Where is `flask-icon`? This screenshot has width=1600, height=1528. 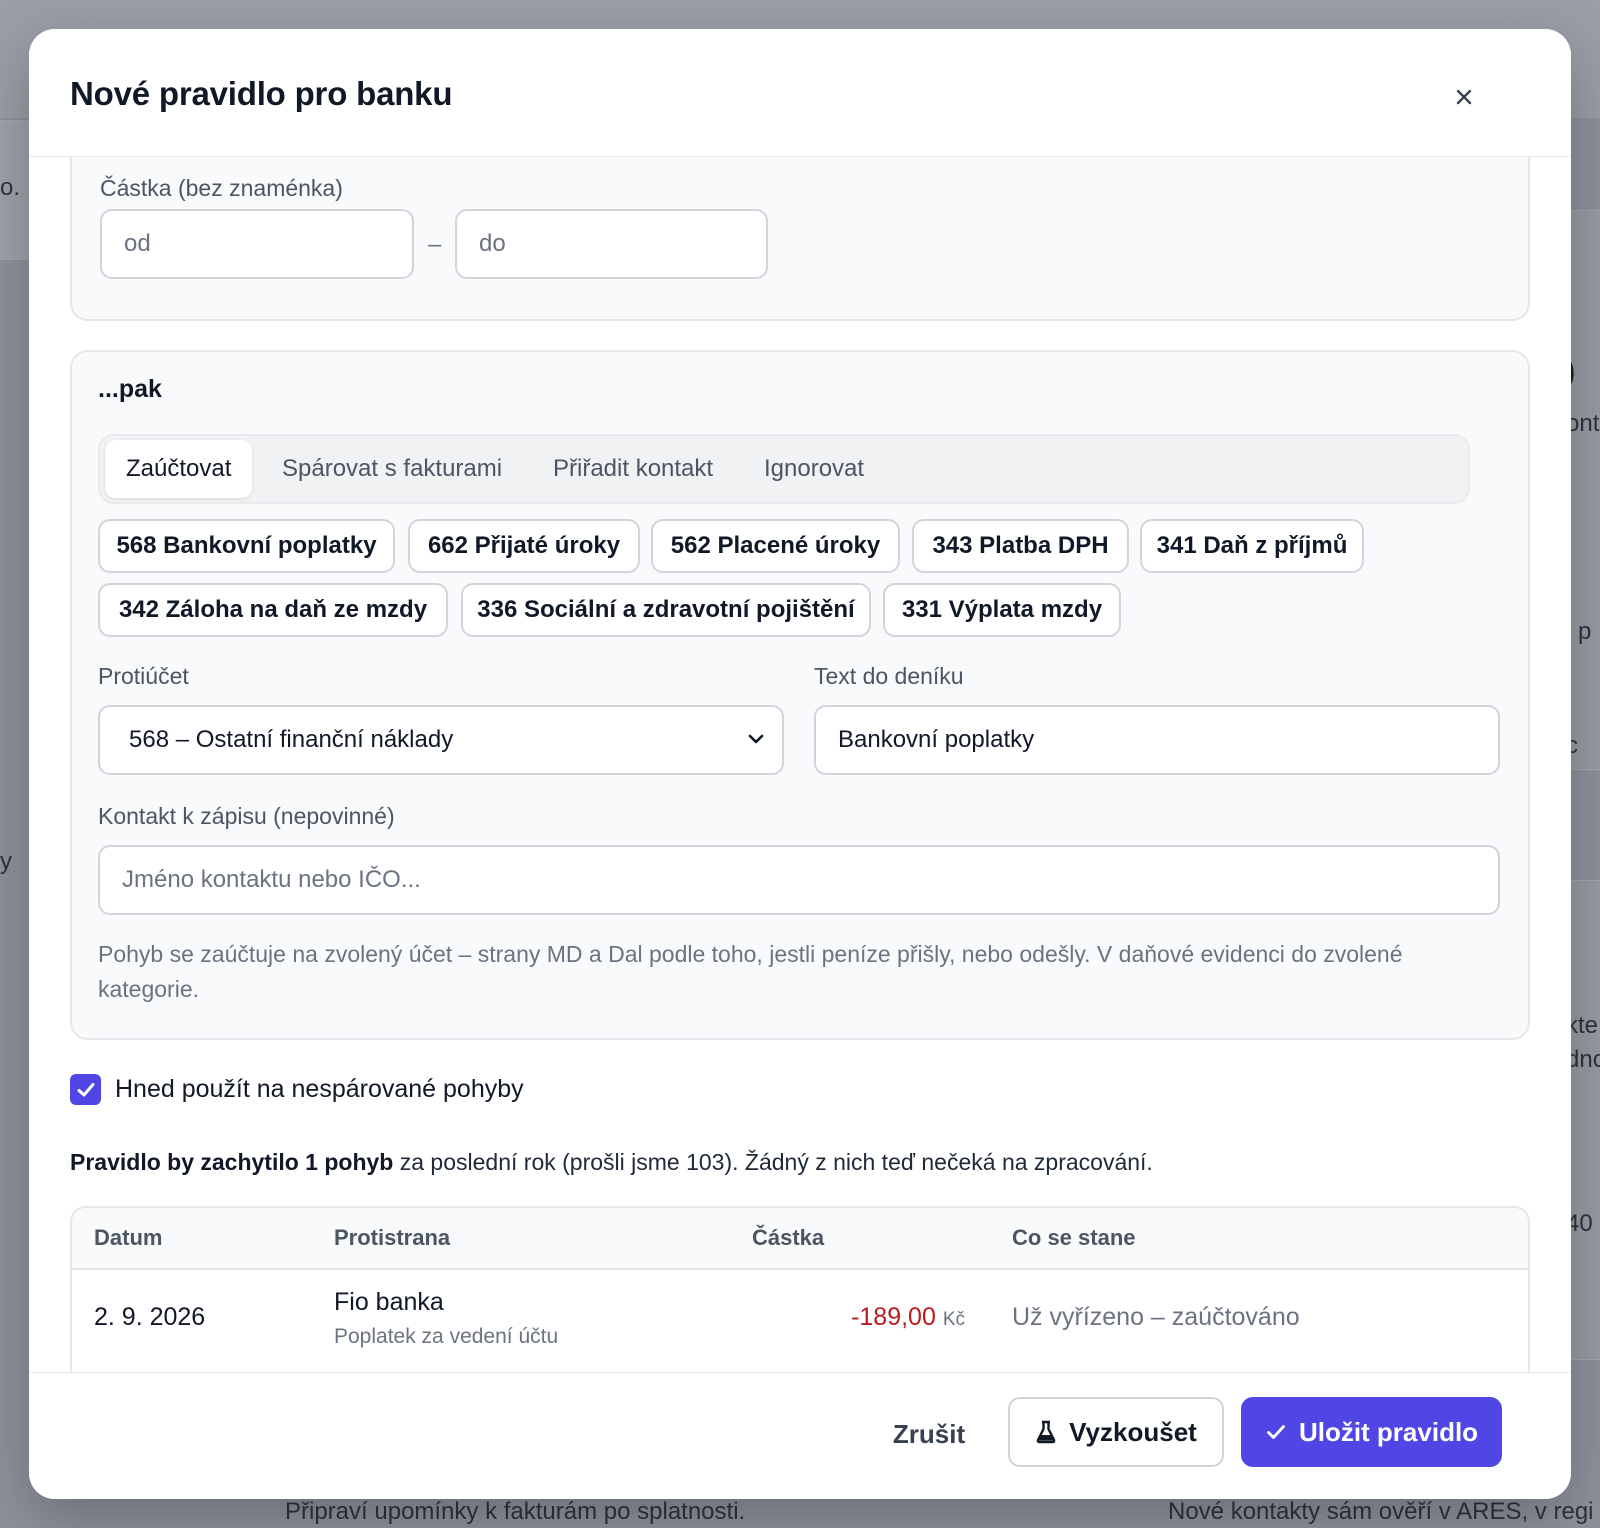
flask-icon is located at coordinates (1046, 1432).